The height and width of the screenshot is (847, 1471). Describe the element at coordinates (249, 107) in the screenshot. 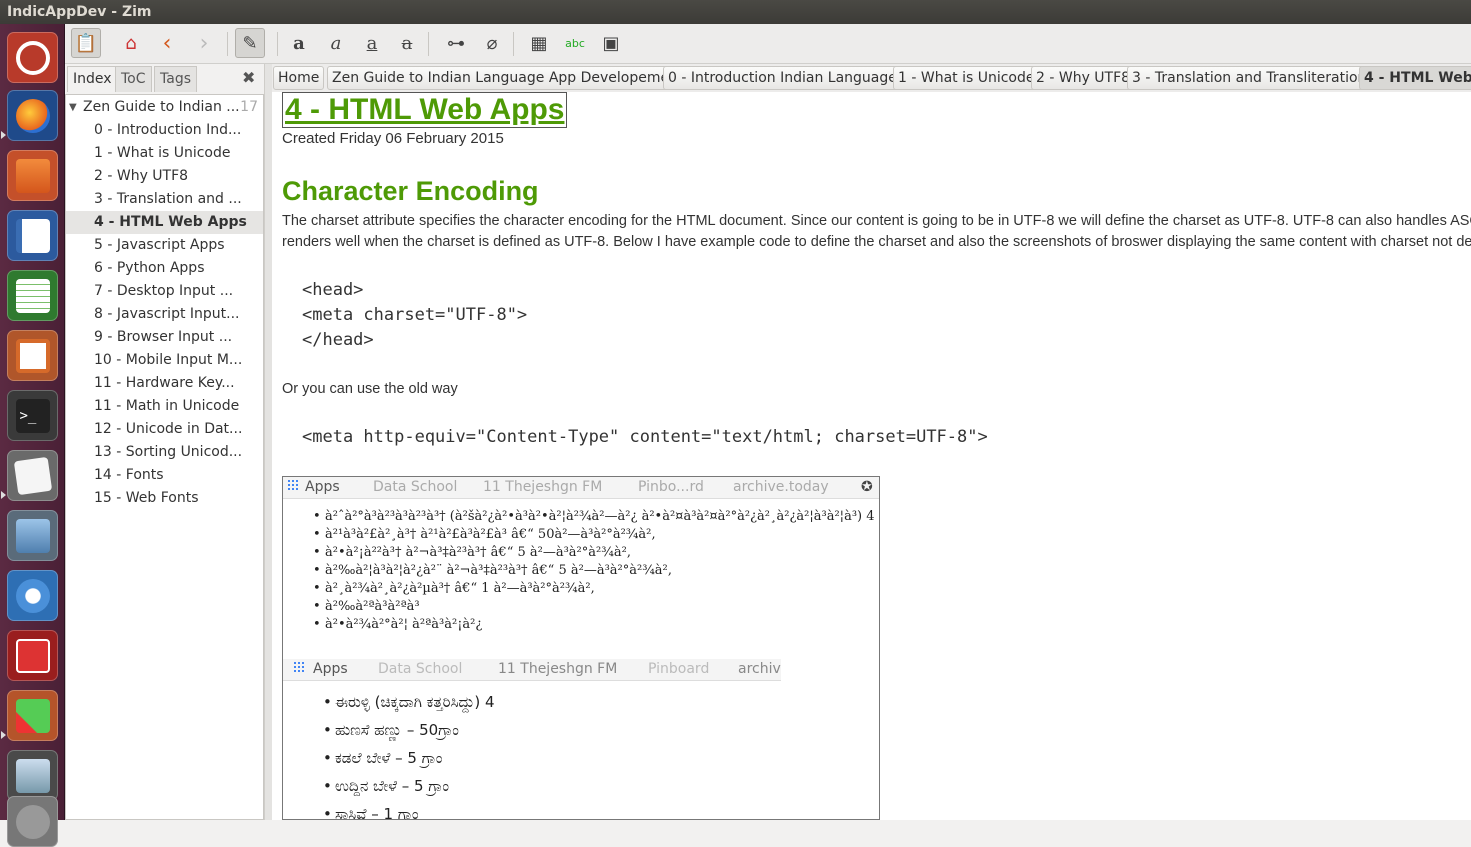

I see `page-count: 17` at that location.